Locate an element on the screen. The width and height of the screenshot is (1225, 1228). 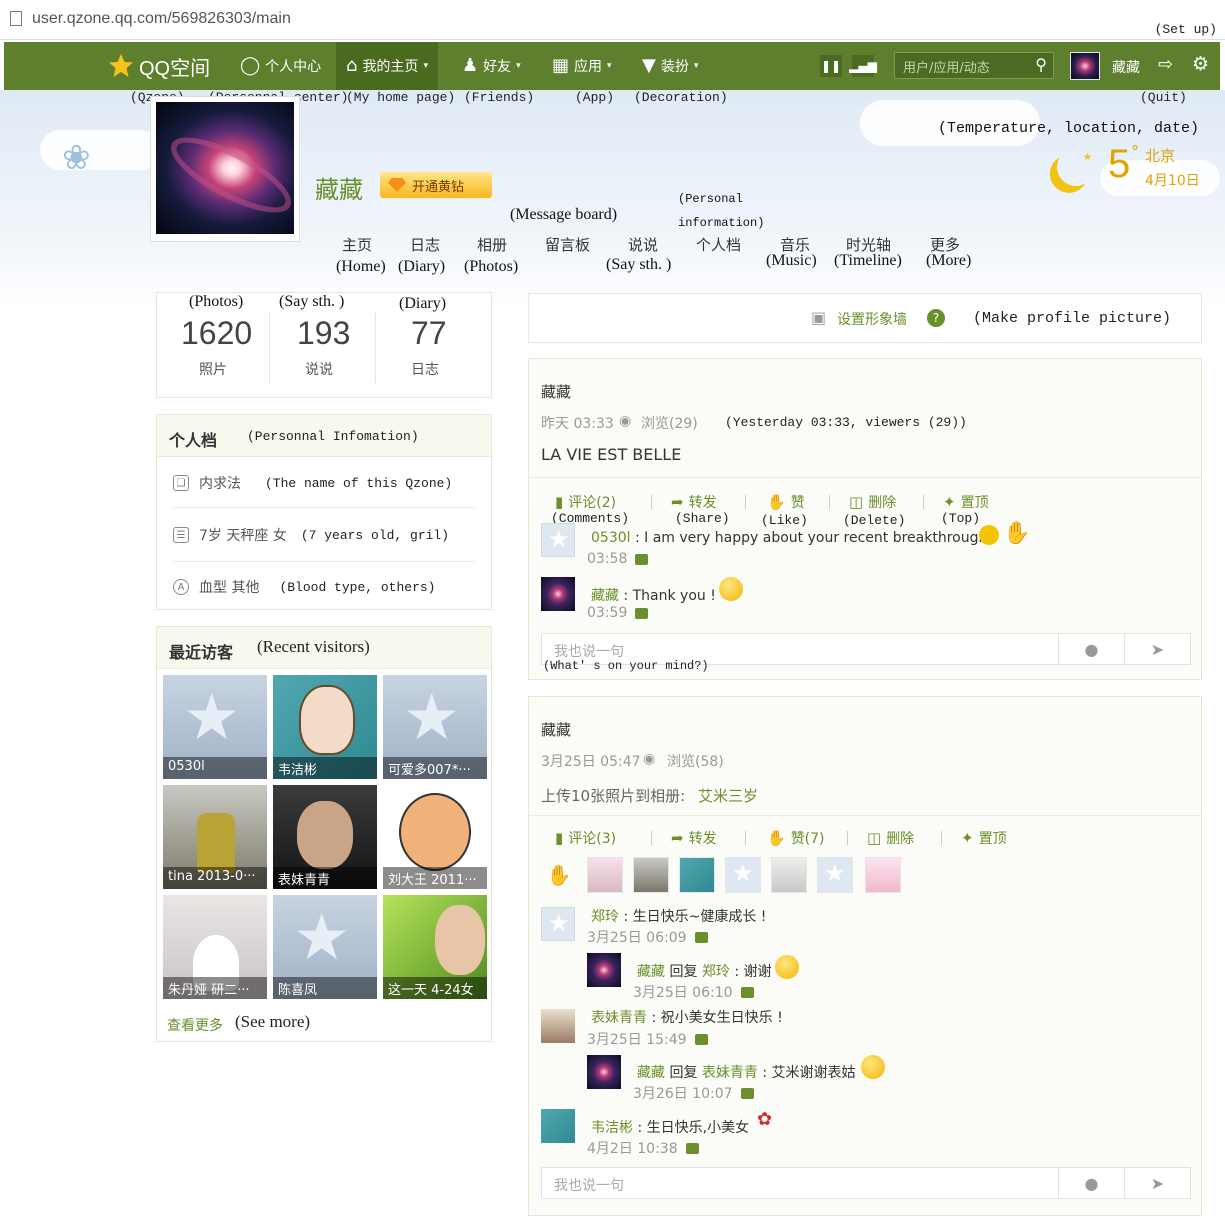
pause-icon: ❚❚ is located at coordinates (831, 66).